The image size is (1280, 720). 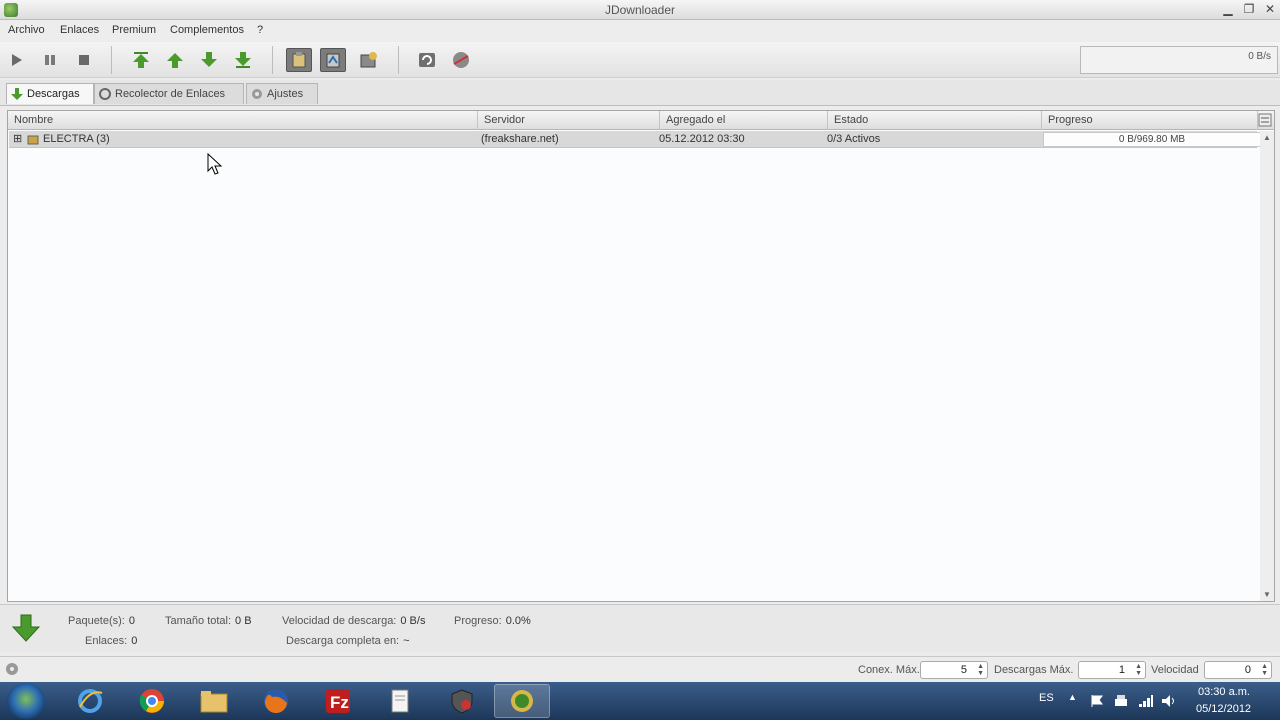 I want to click on premium-toggle-icon, so click(x=369, y=60).